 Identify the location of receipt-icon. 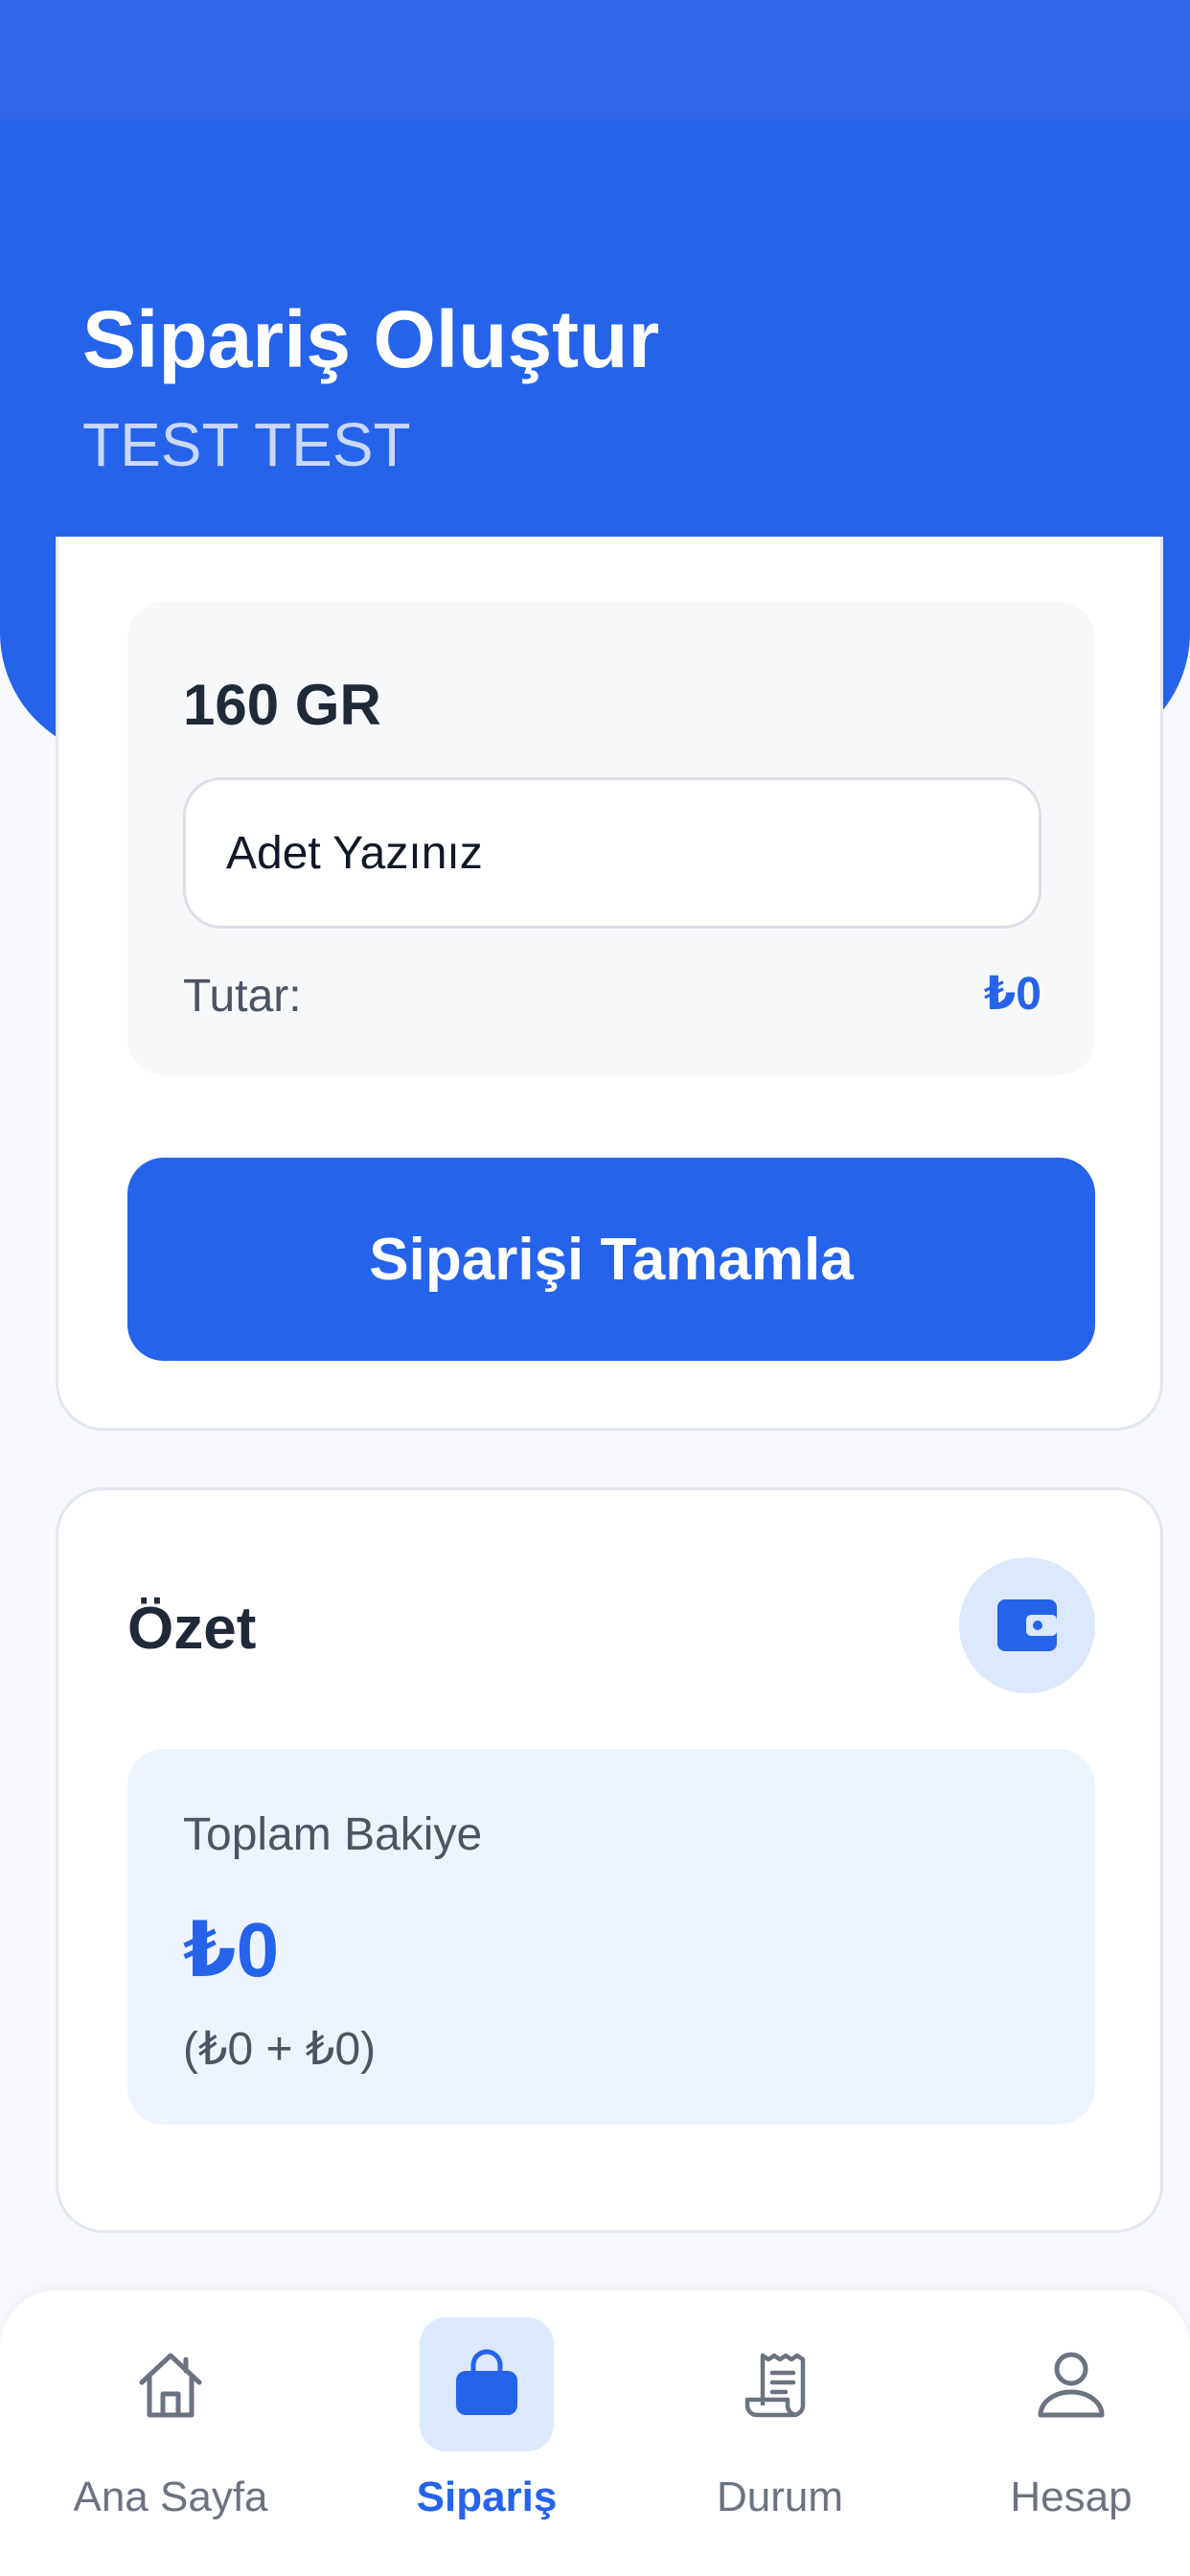
(775, 2386).